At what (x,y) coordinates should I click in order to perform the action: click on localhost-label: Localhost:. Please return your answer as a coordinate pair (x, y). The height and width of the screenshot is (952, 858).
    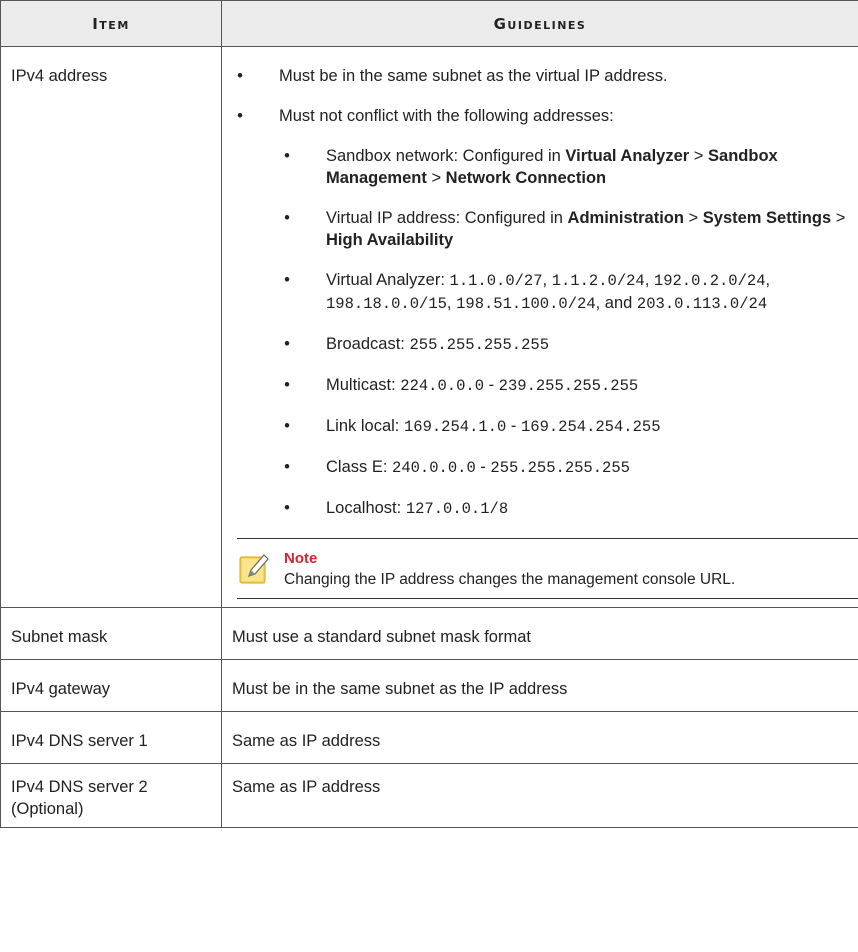
    Looking at the image, I should click on (366, 508).